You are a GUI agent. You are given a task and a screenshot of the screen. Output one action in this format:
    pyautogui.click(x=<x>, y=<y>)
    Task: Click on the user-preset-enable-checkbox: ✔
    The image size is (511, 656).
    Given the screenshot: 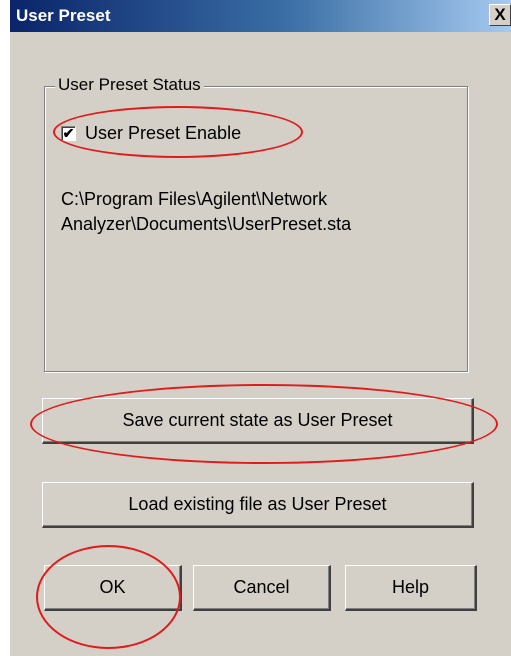 What is the action you would take?
    pyautogui.click(x=68, y=133)
    